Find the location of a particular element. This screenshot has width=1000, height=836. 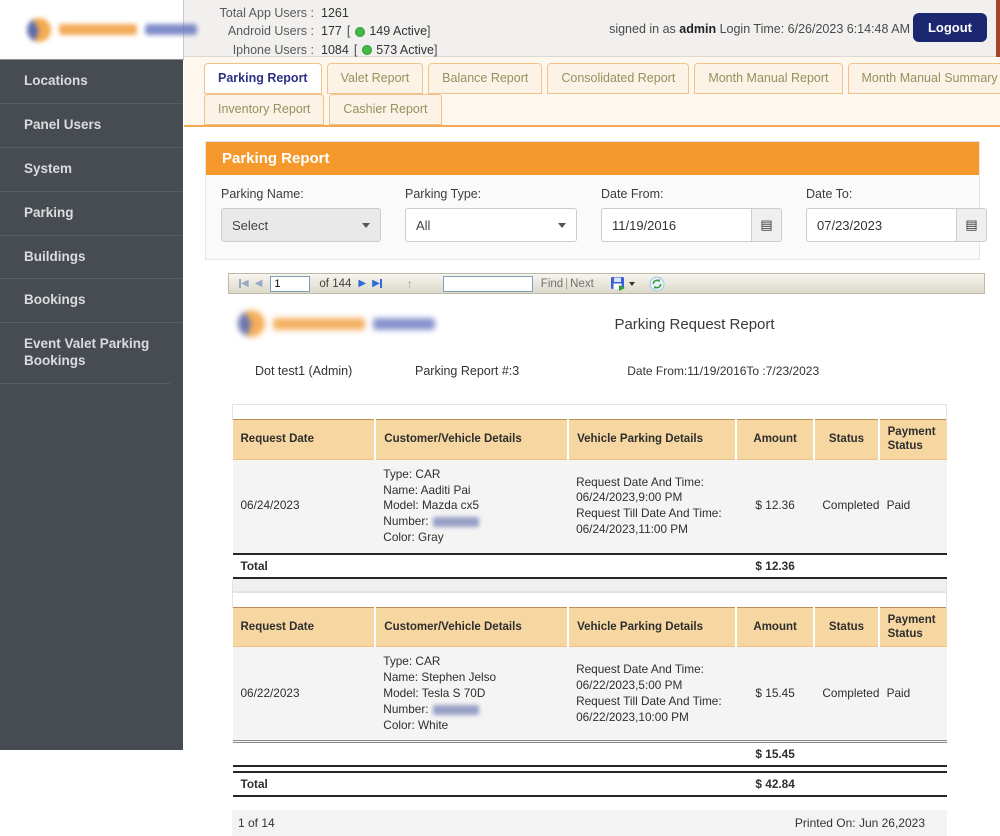

sidebar-item-event-valet-parking-bookings: Event Valet Parking Bookings is located at coordinates (85, 353).